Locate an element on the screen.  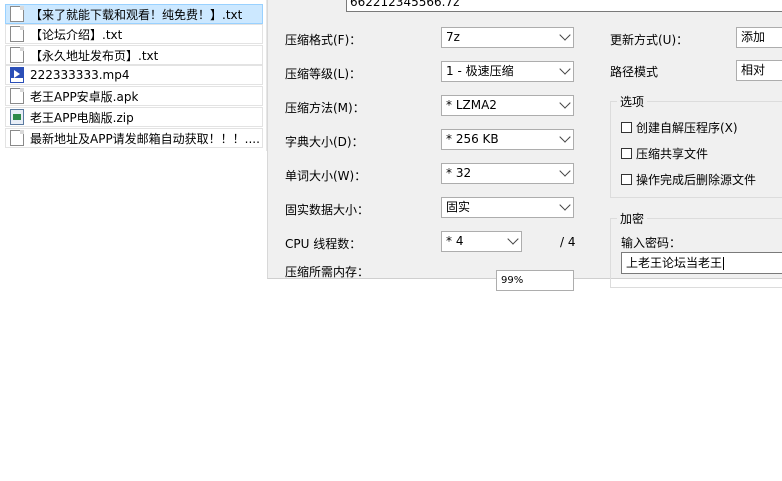
file-item: 【论坛介绍】.txt is located at coordinates (134, 34).